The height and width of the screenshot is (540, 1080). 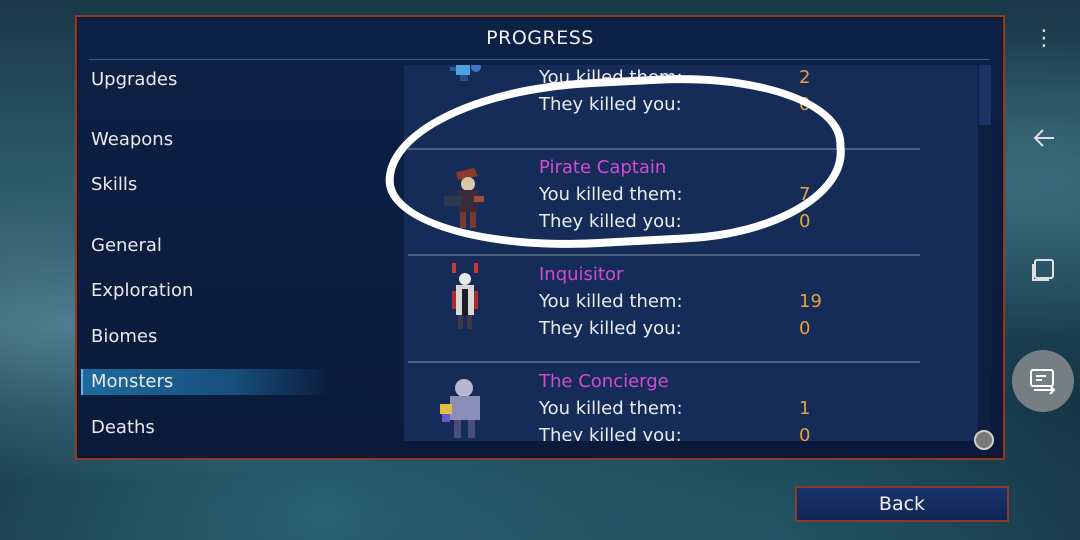 What do you see at coordinates (1043, 381) in the screenshot?
I see `screen-record-icon` at bounding box center [1043, 381].